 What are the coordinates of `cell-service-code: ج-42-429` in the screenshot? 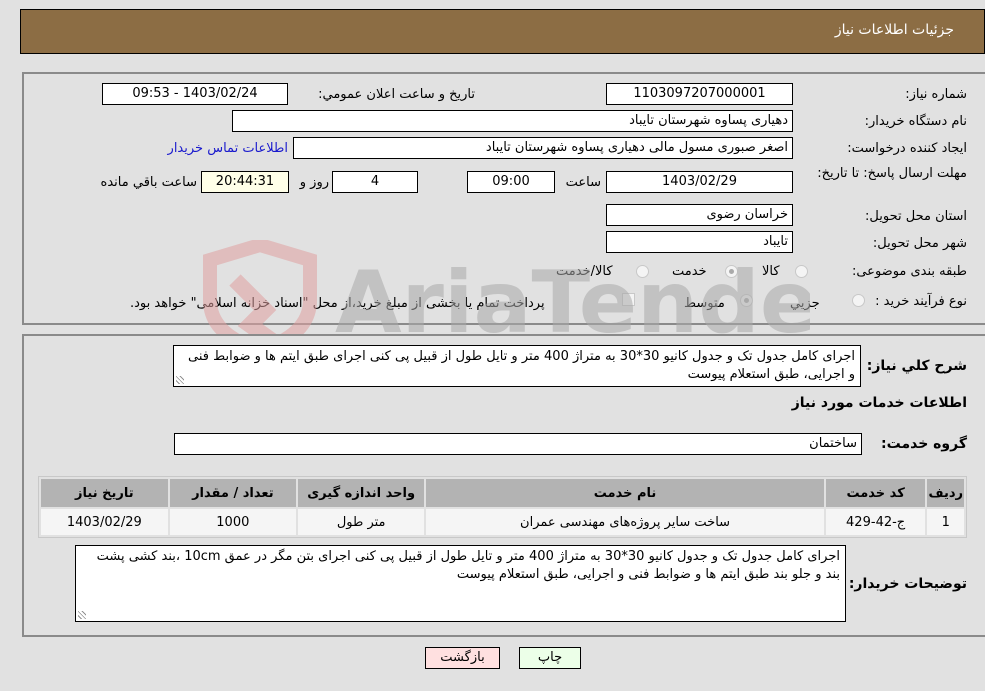 It's located at (875, 522).